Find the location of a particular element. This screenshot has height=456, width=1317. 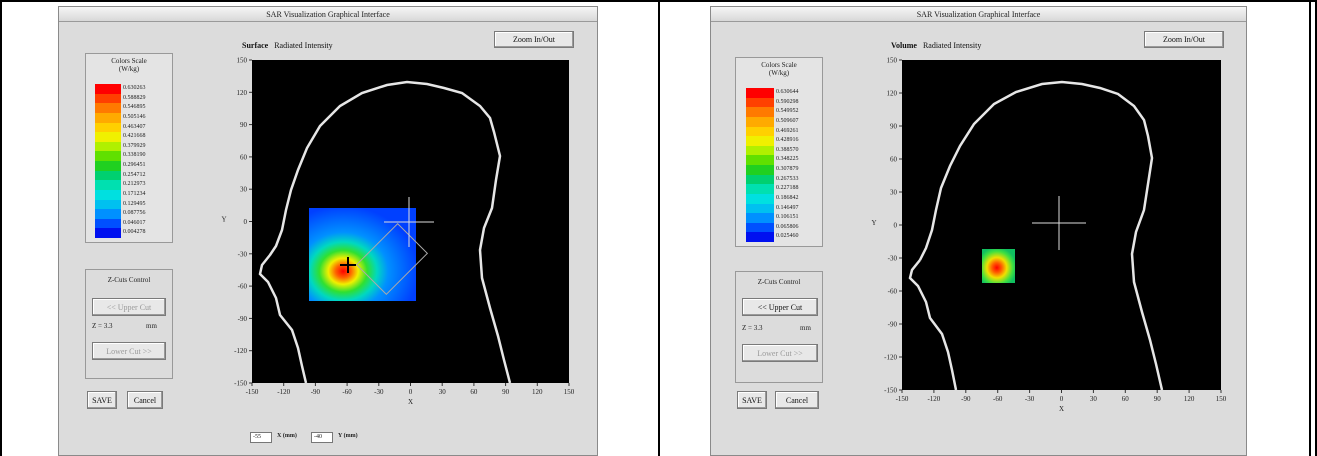

plot-title: Surface Radiated Intensity is located at coordinates (287, 45).